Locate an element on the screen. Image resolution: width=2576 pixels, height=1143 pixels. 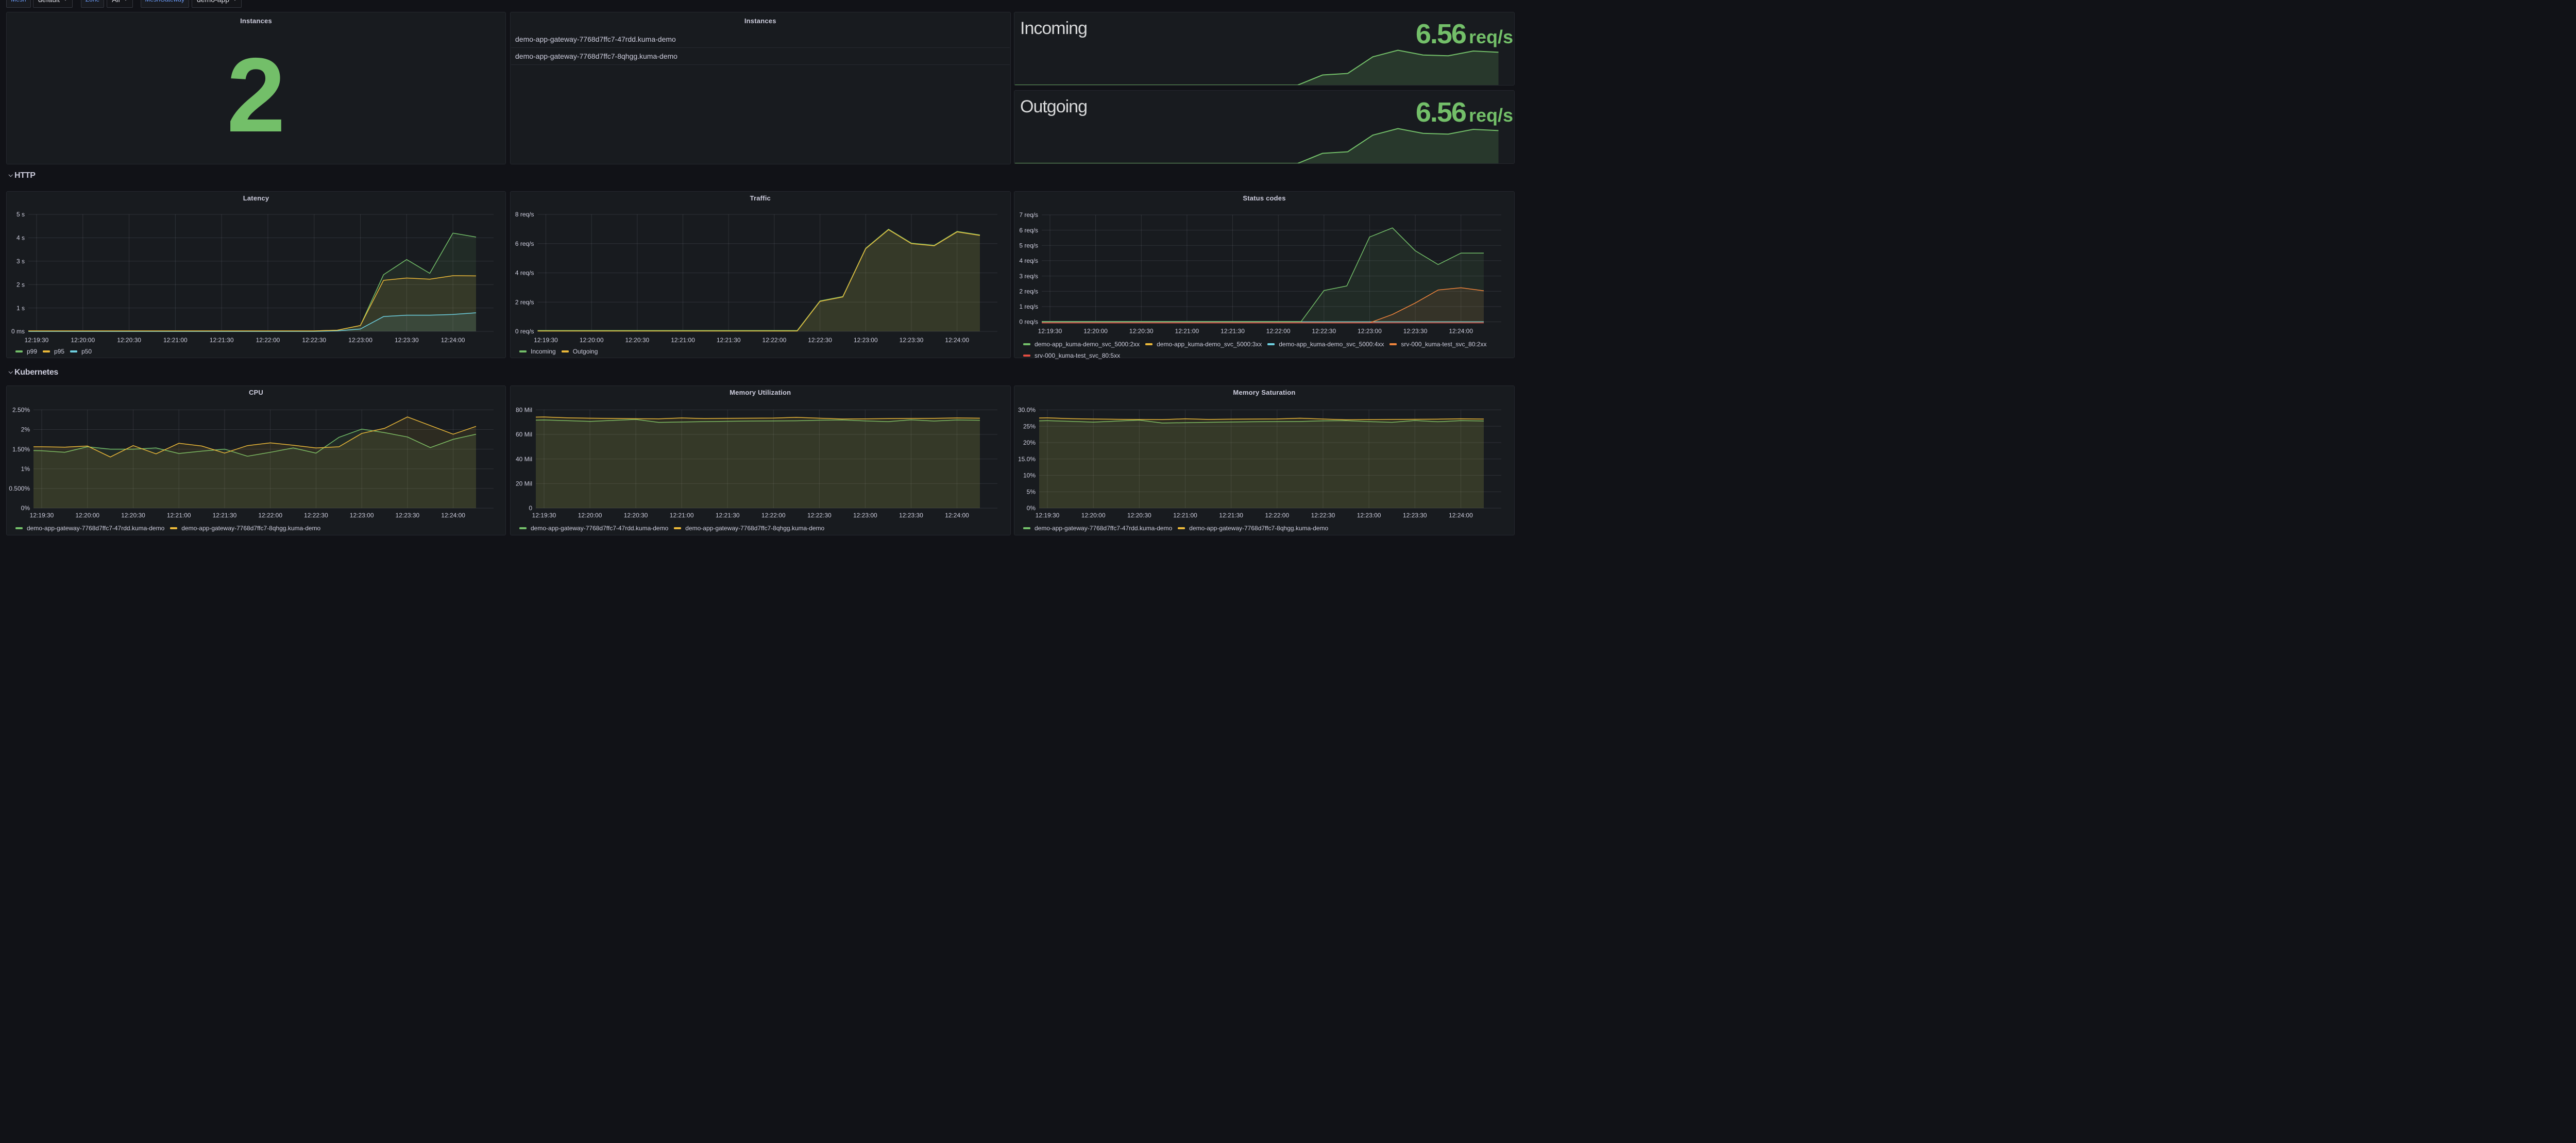
svg-text: 7 req/s is located at coordinates (1028, 214).